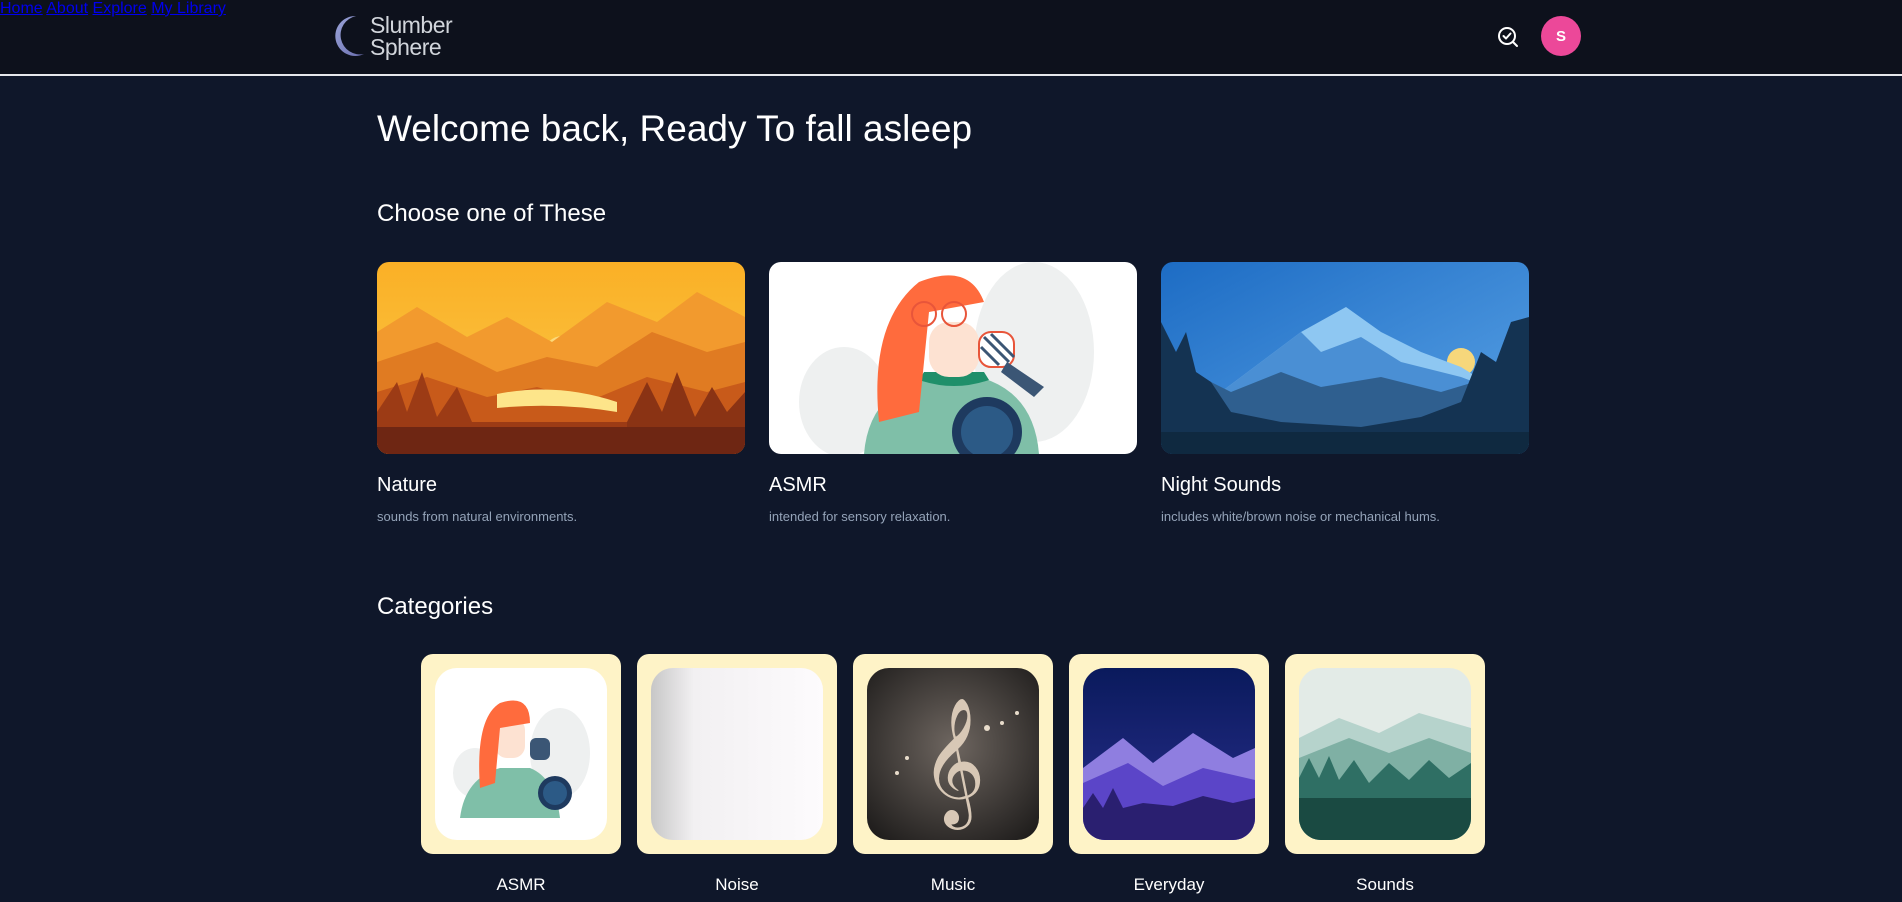  I want to click on feature-card-nature: Nature sounds from natural environments., so click(561, 393).